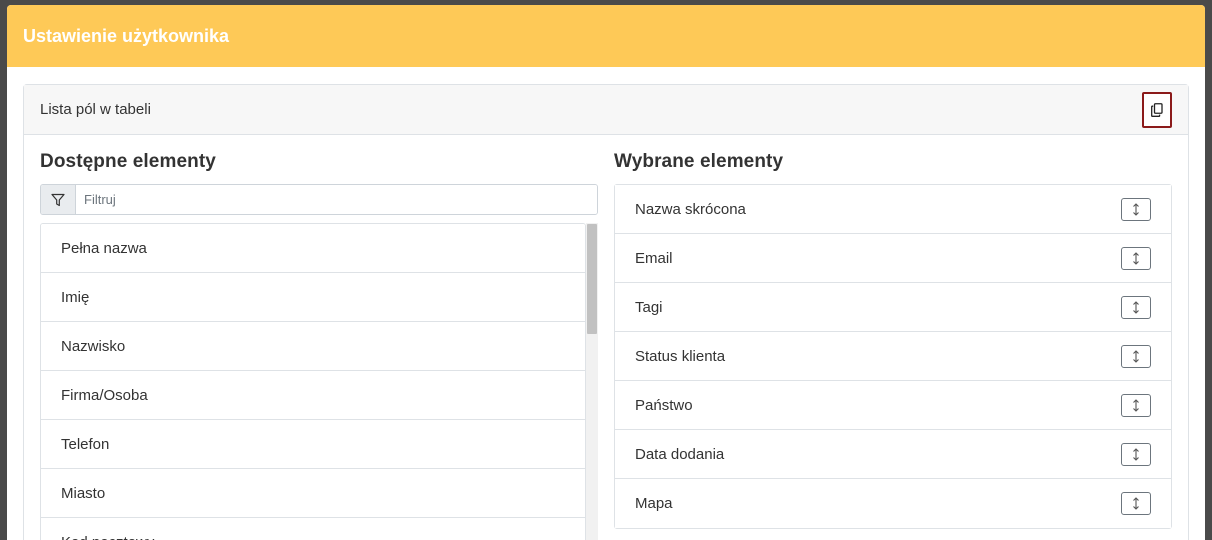 This screenshot has width=1212, height=540. I want to click on filter-input, so click(336, 199).